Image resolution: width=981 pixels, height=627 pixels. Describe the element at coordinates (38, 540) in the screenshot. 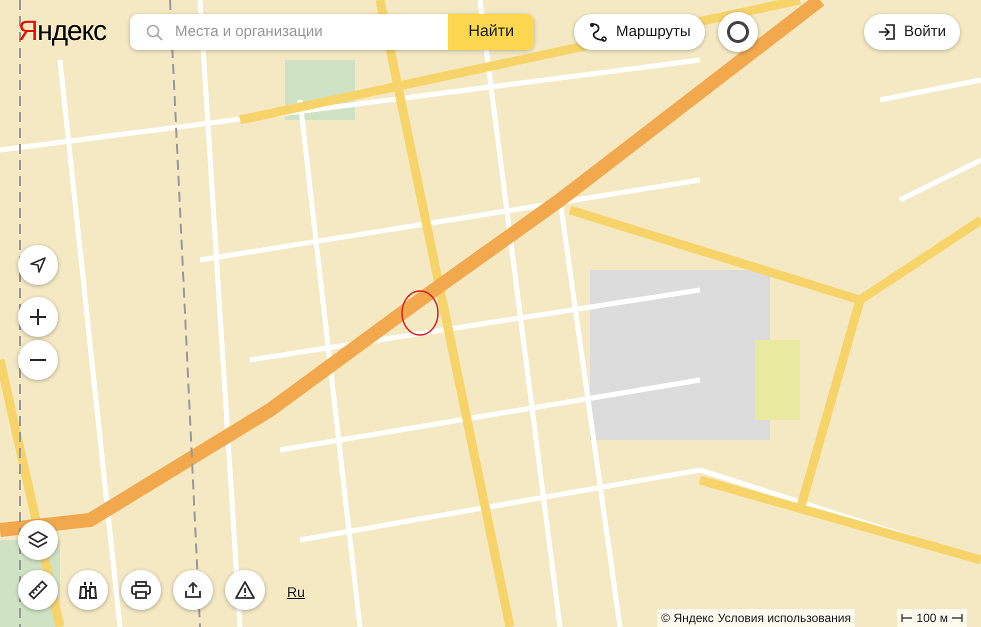

I see `layers-icon` at that location.